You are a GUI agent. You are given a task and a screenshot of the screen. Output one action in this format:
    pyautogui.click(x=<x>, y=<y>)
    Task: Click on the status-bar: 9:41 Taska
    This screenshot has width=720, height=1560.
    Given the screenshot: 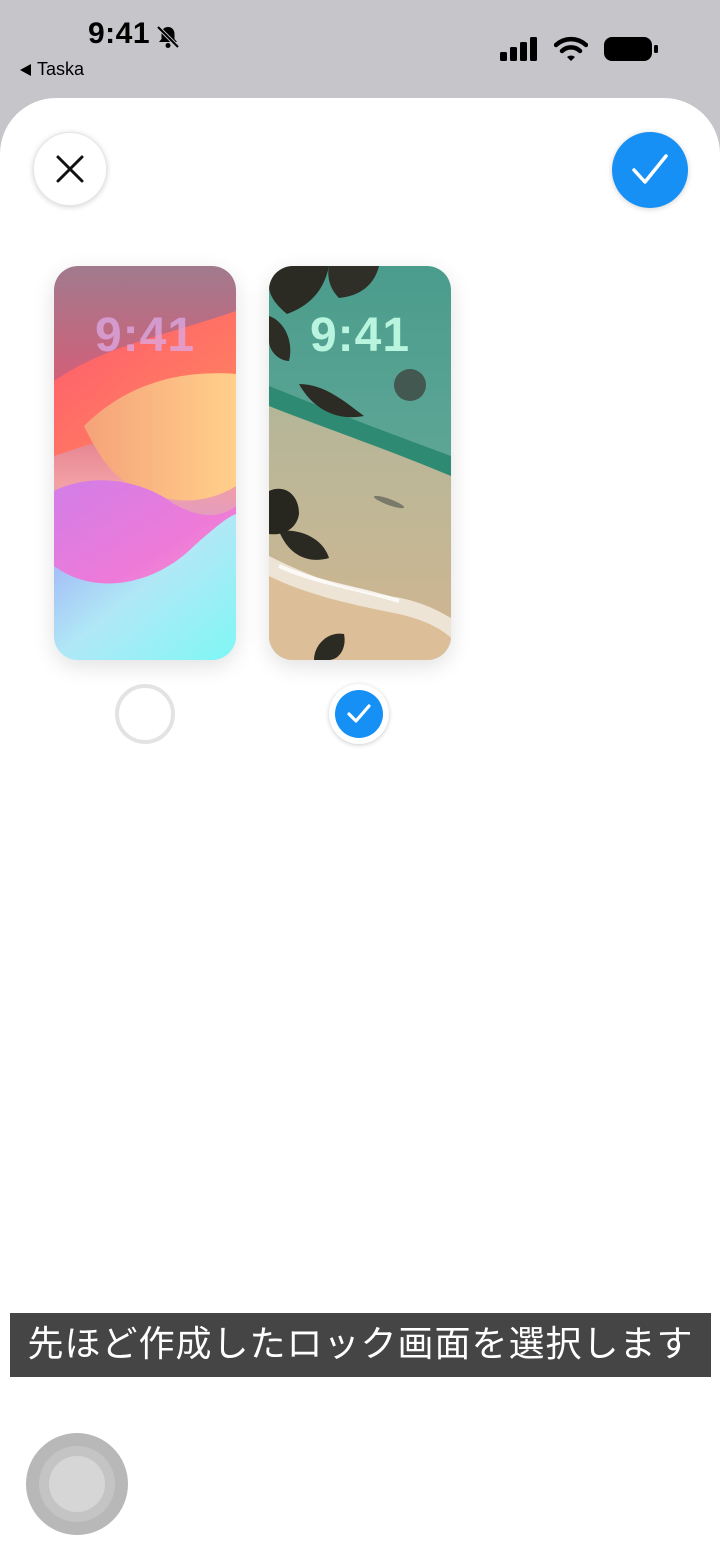 What is the action you would take?
    pyautogui.click(x=360, y=50)
    